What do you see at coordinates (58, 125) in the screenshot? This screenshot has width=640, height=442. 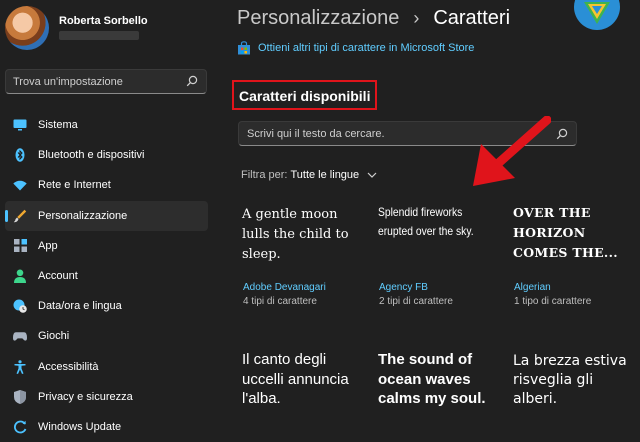 I see `sidebar-item-label: Sistema` at bounding box center [58, 125].